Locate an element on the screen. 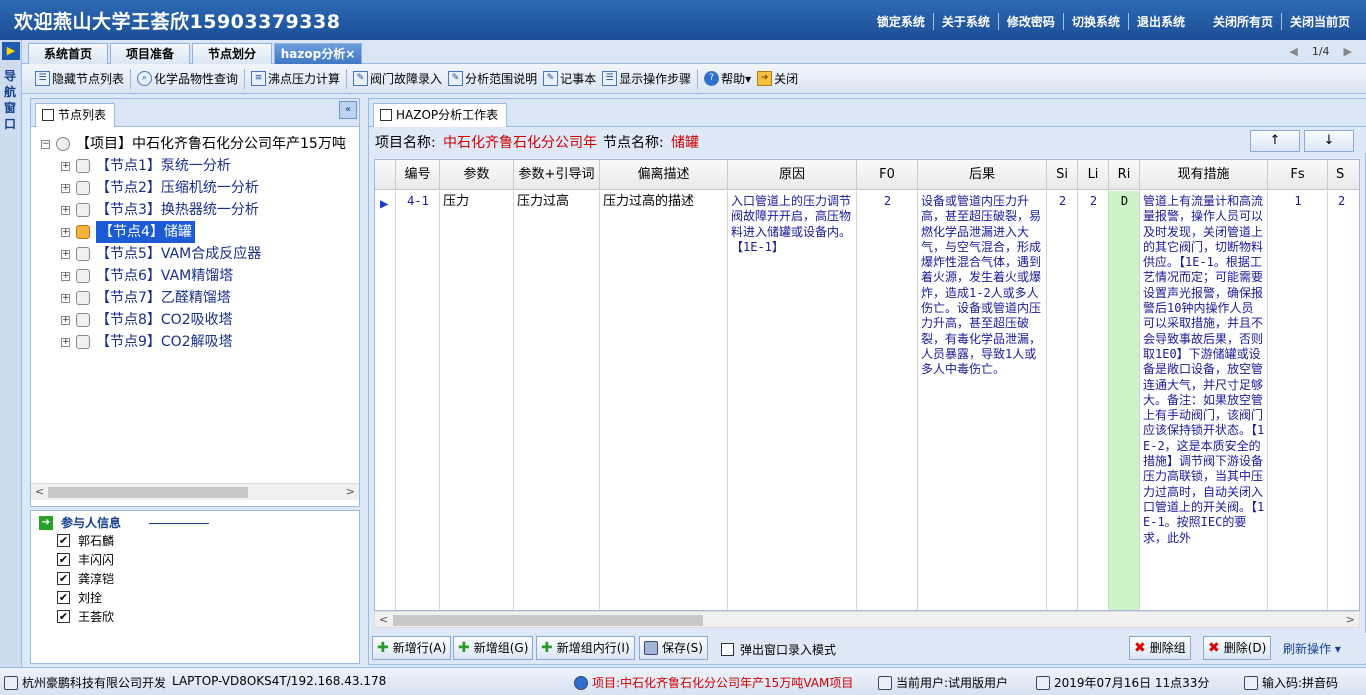 The width and height of the screenshot is (1366, 695). header-f0: F0 is located at coordinates (887, 175).